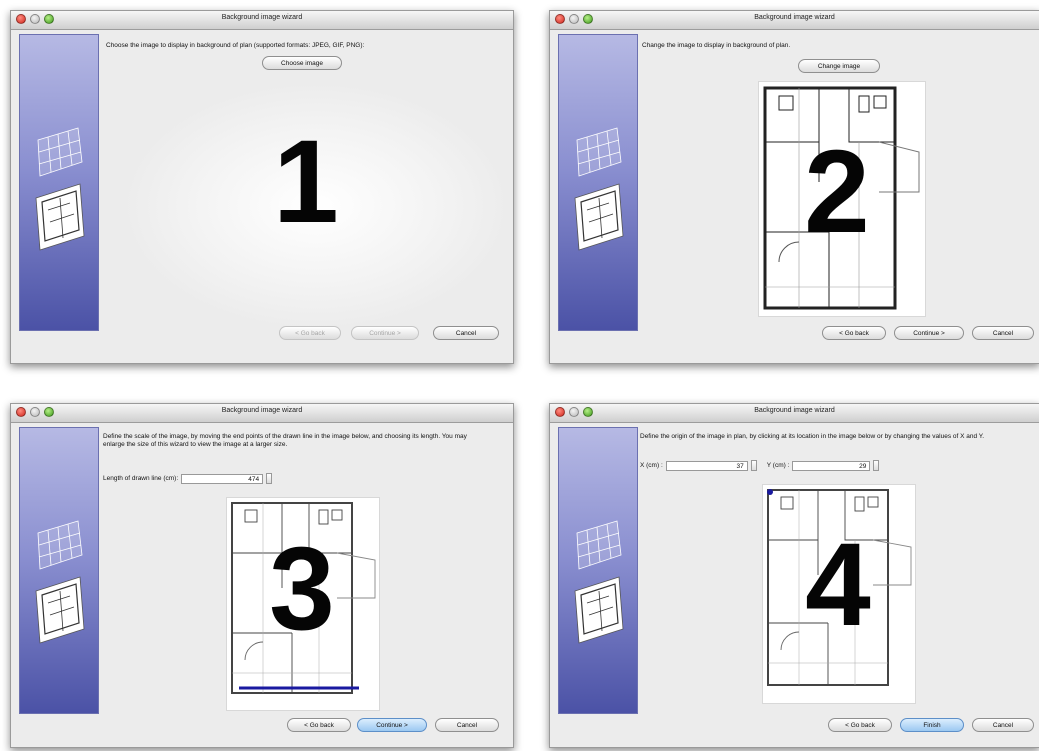  I want to click on x-field: 37, so click(706, 465).